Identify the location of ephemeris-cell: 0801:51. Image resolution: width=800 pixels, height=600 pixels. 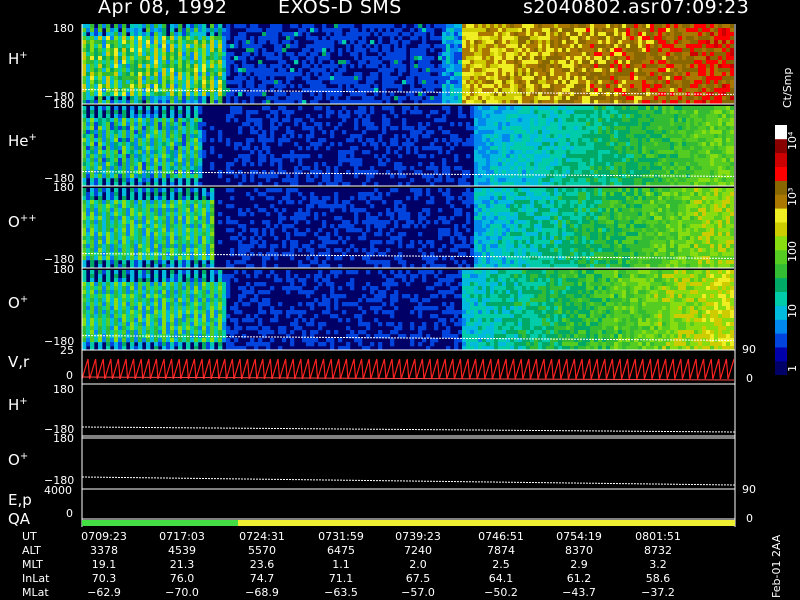
(658, 536).